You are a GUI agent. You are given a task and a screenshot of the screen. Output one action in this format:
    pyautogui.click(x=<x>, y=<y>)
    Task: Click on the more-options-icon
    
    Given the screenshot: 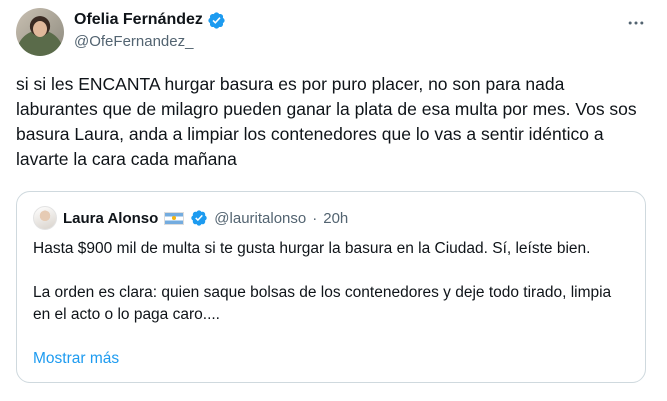 What is the action you would take?
    pyautogui.click(x=636, y=23)
    